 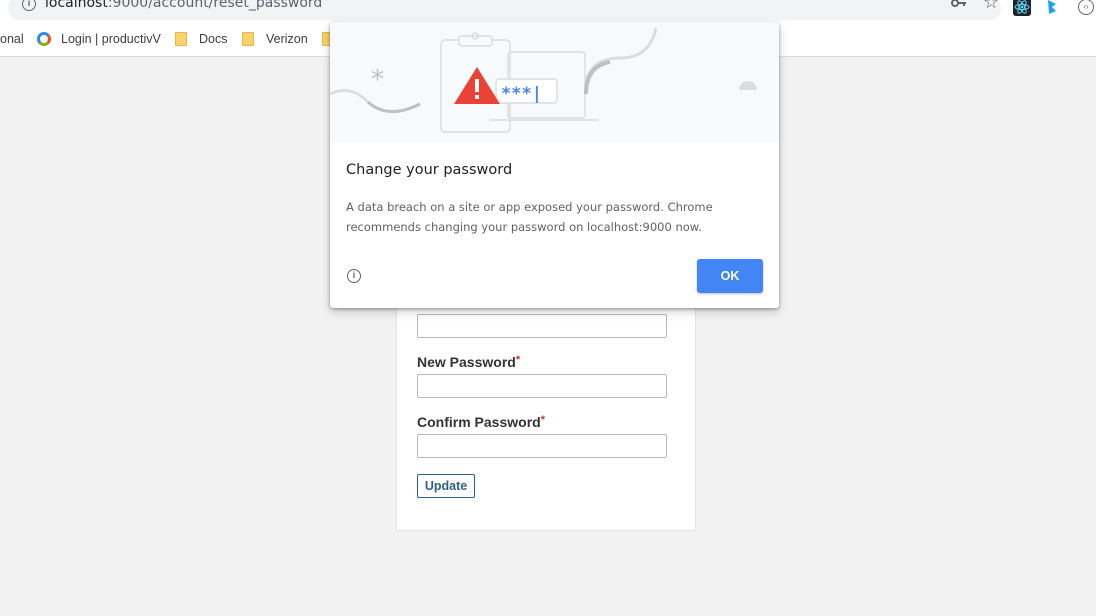 What do you see at coordinates (213, 39) in the screenshot?
I see `bookmark-label: Docs` at bounding box center [213, 39].